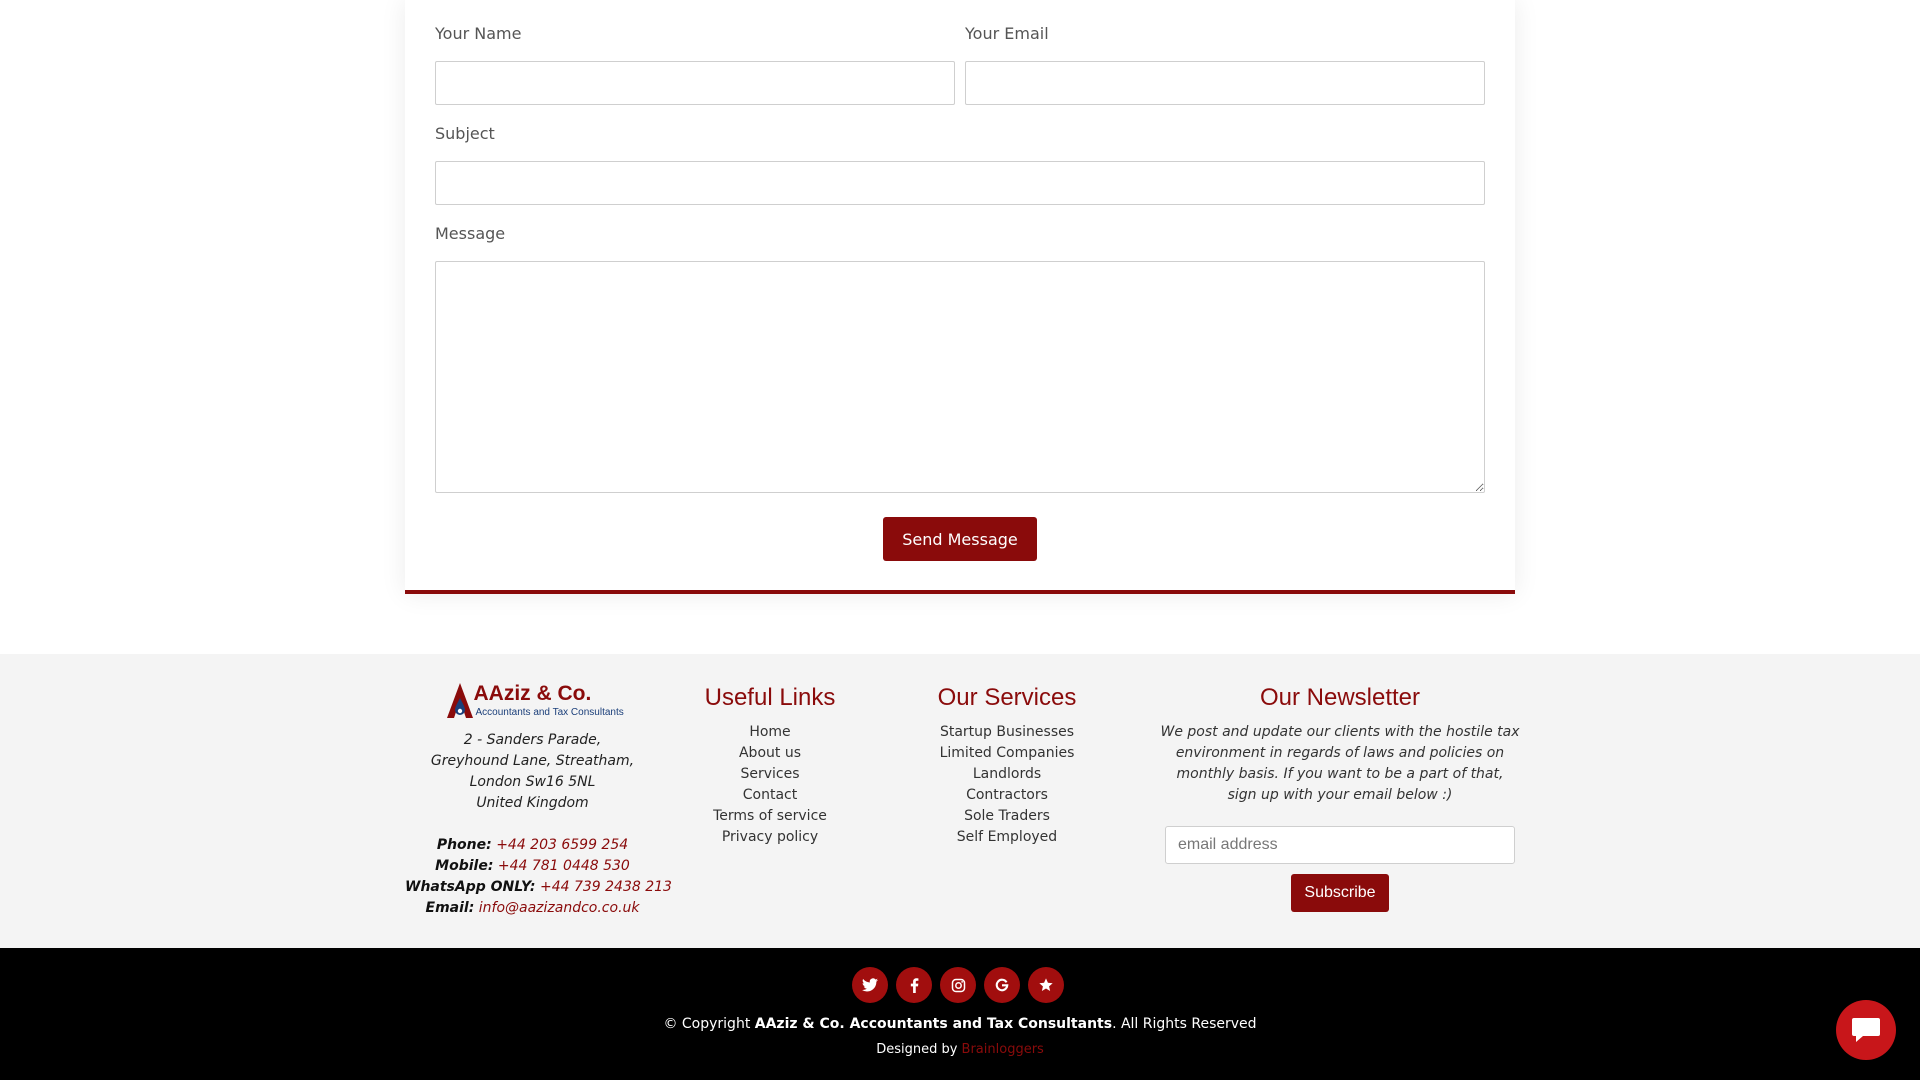 The image size is (1920, 1080). What do you see at coordinates (606, 887) in the screenshot?
I see `whatsapp-link: +44 739 2438 213` at bounding box center [606, 887].